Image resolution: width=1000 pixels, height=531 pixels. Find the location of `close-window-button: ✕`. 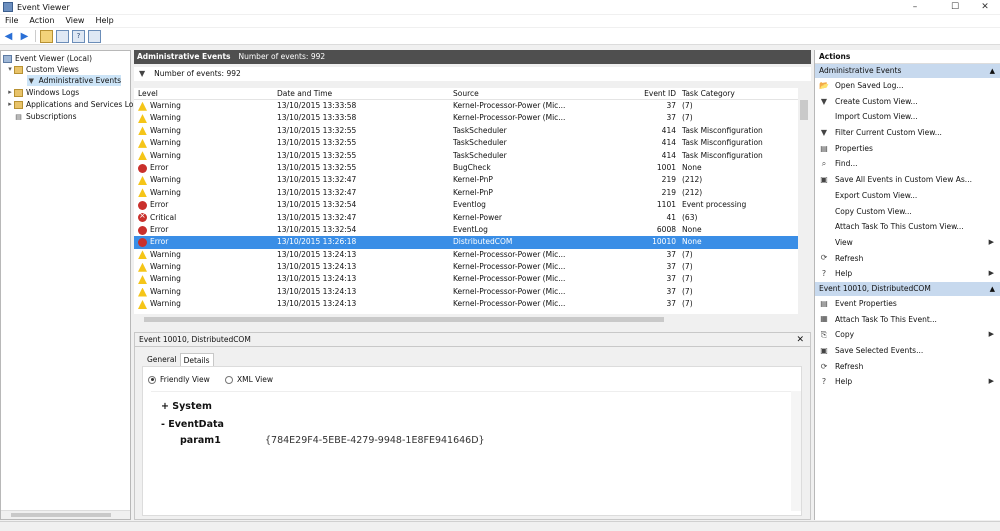

close-window-button: ✕ is located at coordinates (985, 7).